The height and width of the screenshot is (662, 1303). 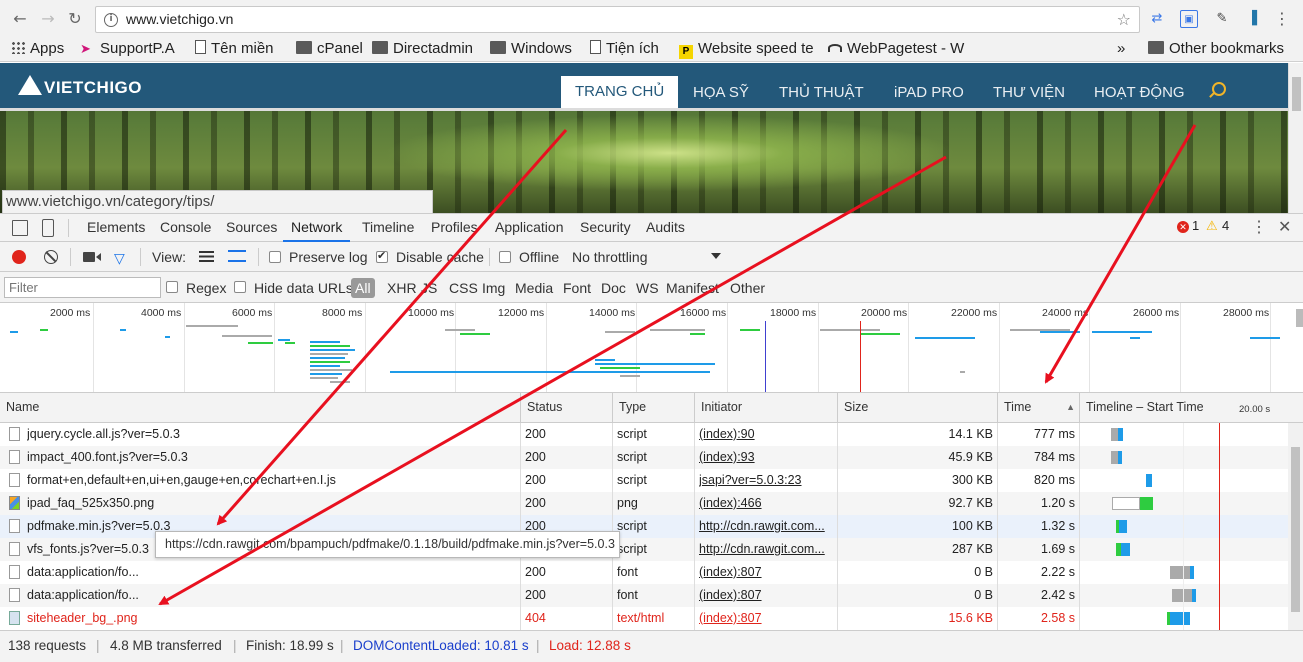 What do you see at coordinates (747, 288) in the screenshot?
I see `filter-type-other: Other` at bounding box center [747, 288].